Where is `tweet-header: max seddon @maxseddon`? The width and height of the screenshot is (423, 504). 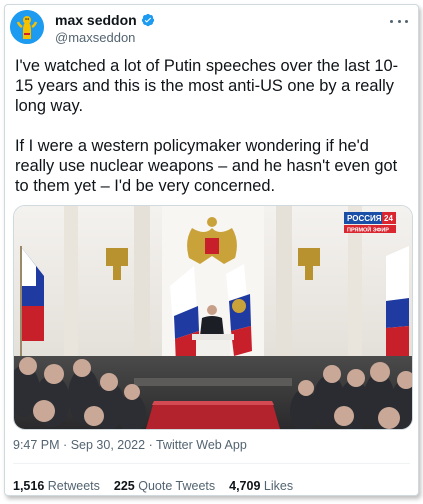 tweet-header: max seddon @maxseddon is located at coordinates (209, 28).